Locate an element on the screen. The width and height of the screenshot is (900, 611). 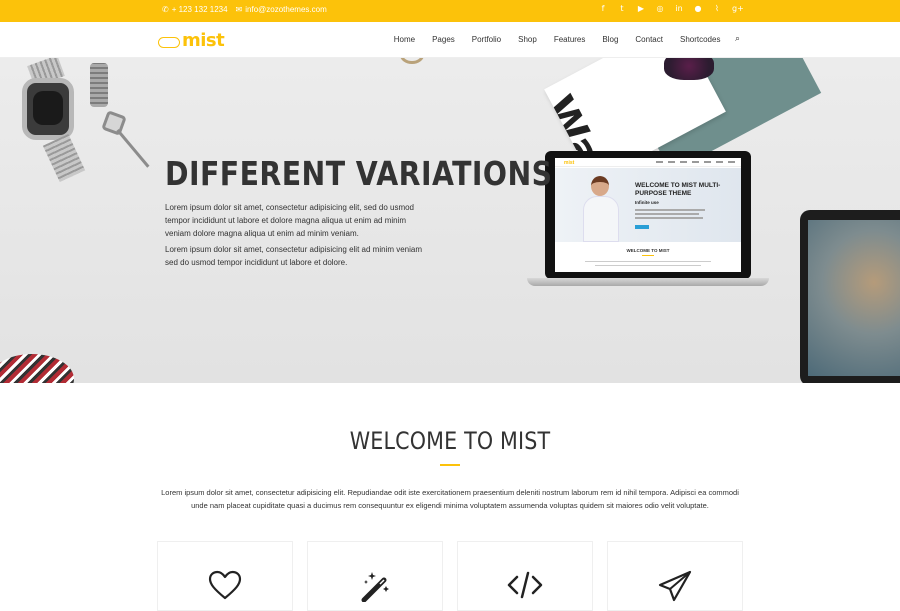
welcome-title: WELCOME TO MIST is located at coordinates (450, 441).